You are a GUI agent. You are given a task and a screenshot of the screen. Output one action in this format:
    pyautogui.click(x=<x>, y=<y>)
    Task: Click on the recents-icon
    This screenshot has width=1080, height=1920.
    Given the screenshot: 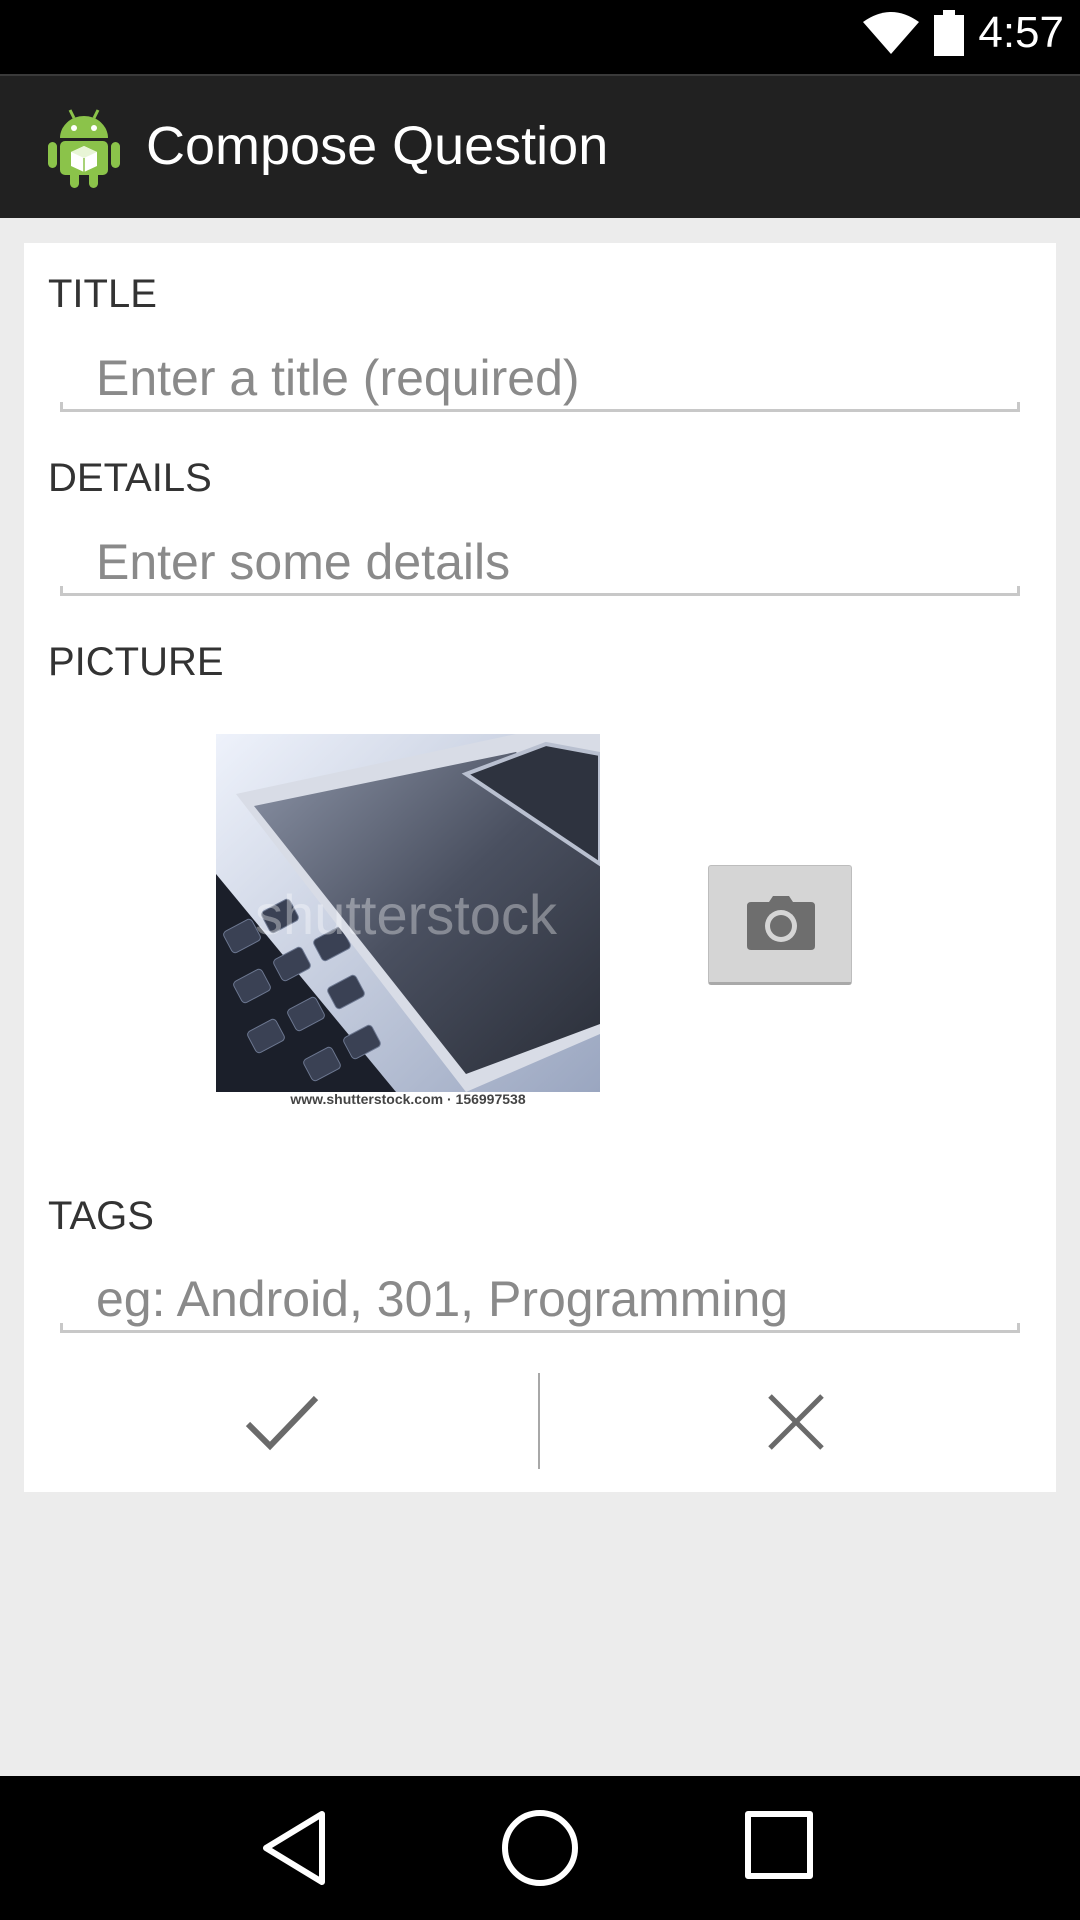 What is the action you would take?
    pyautogui.click(x=779, y=1845)
    